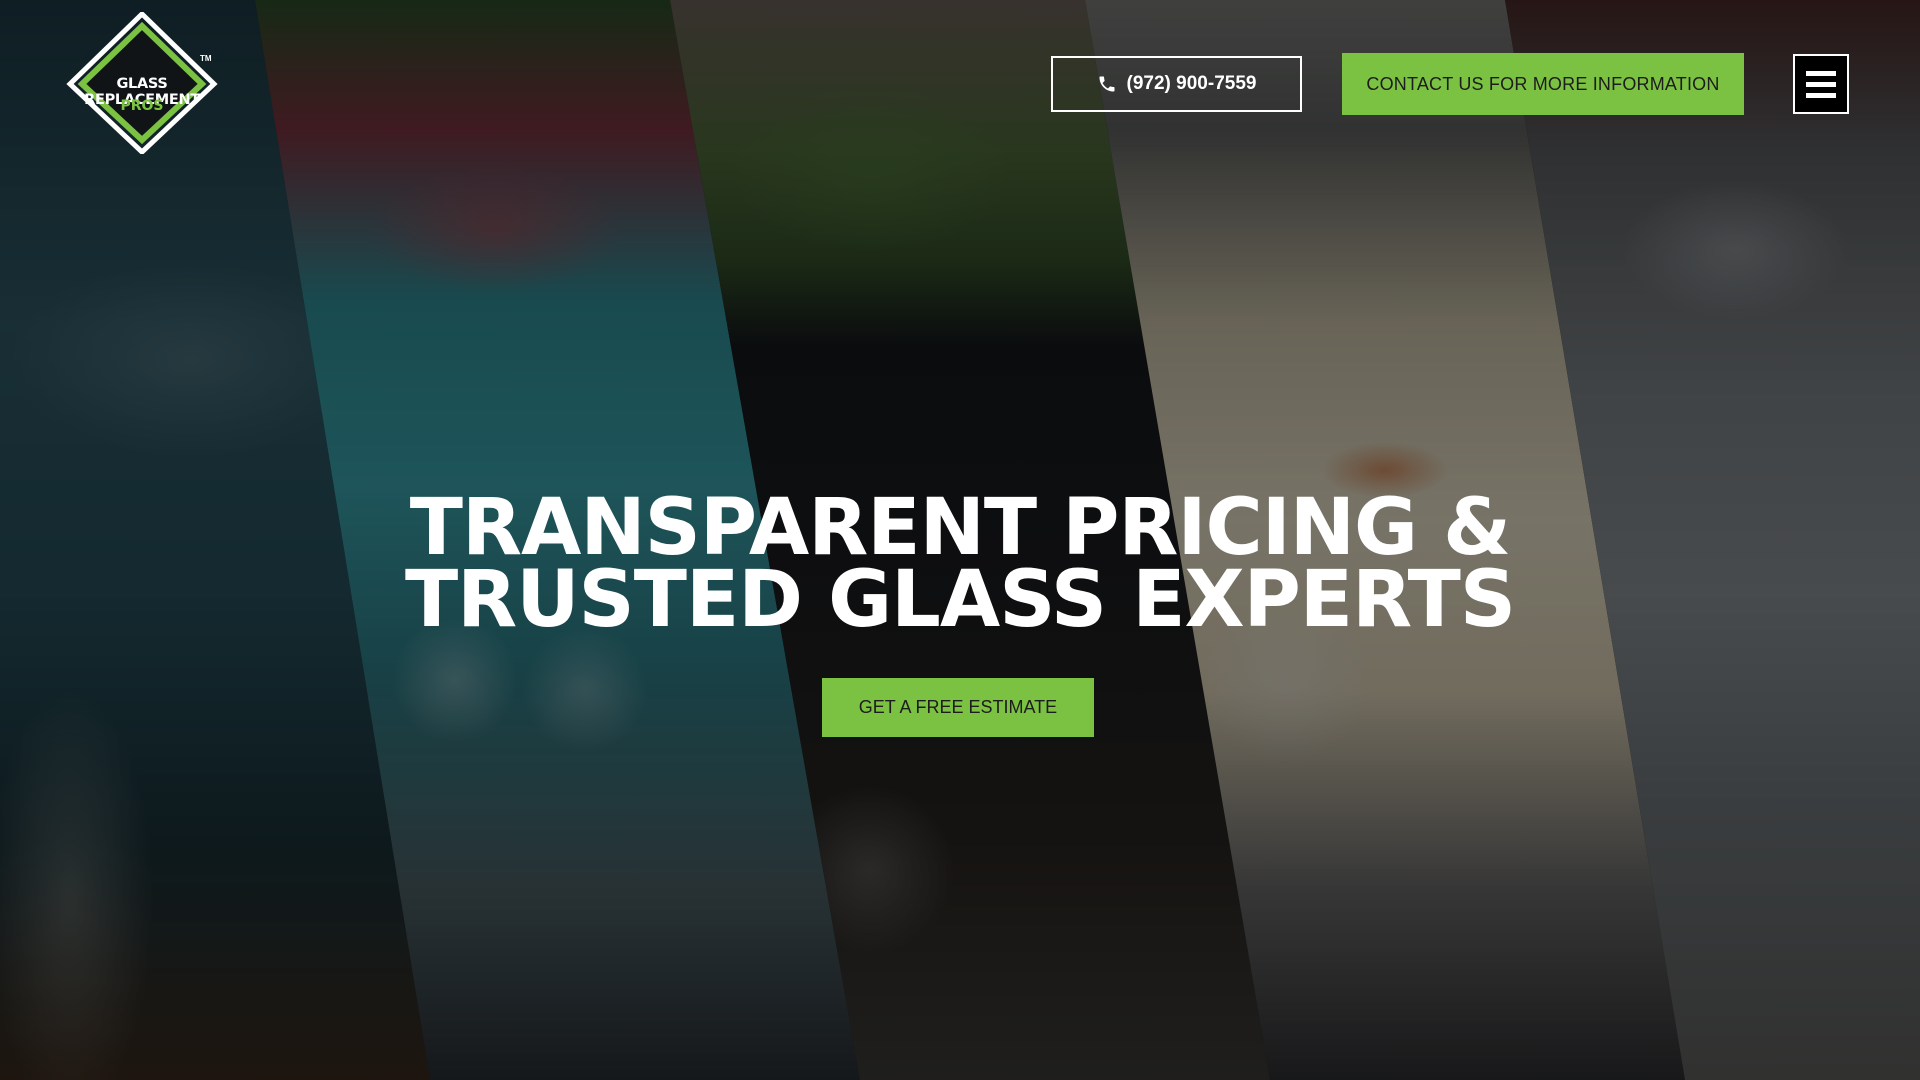 The width and height of the screenshot is (1920, 1080). I want to click on hamburger-menu-icon, so click(1821, 73).